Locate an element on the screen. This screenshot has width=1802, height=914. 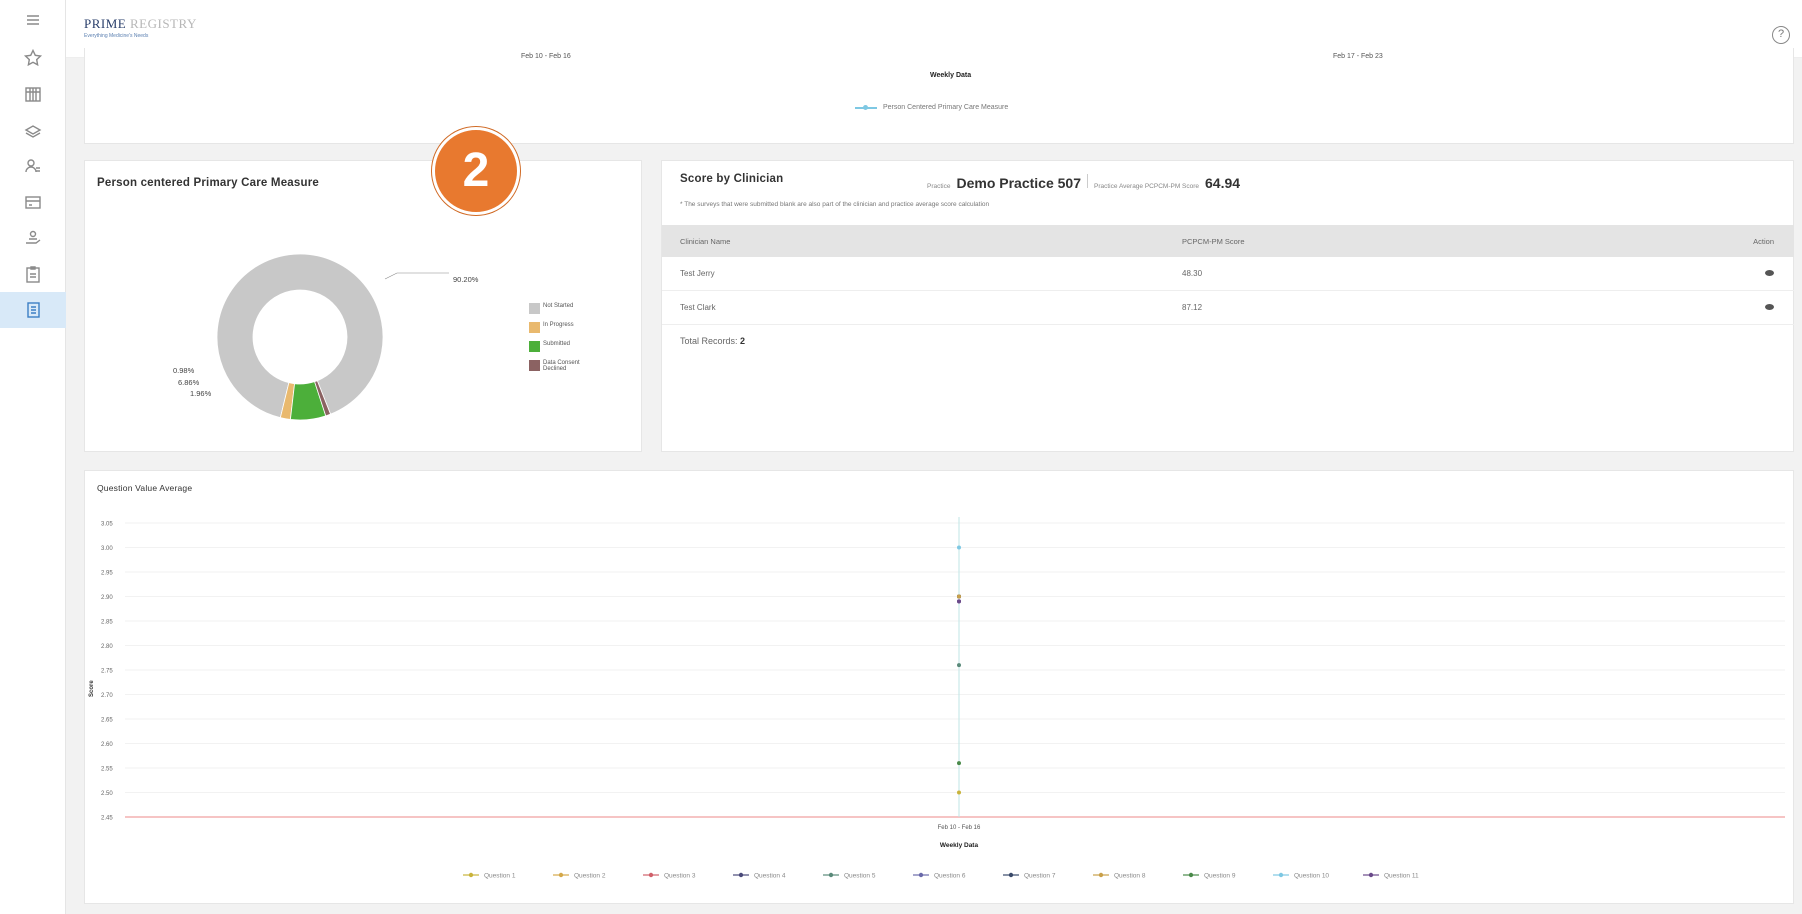
legend-label: Question 2 is located at coordinates (590, 876).